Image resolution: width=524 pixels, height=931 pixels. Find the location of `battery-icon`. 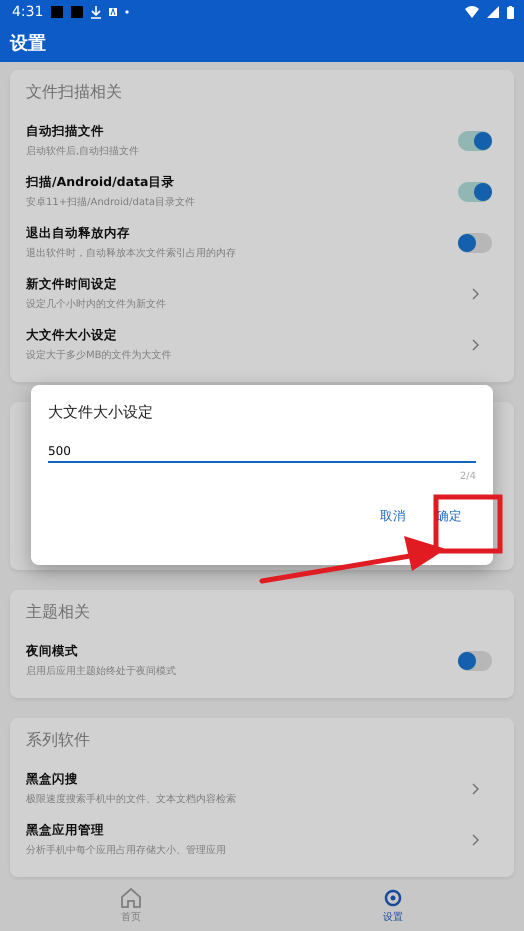

battery-icon is located at coordinates (510, 12).